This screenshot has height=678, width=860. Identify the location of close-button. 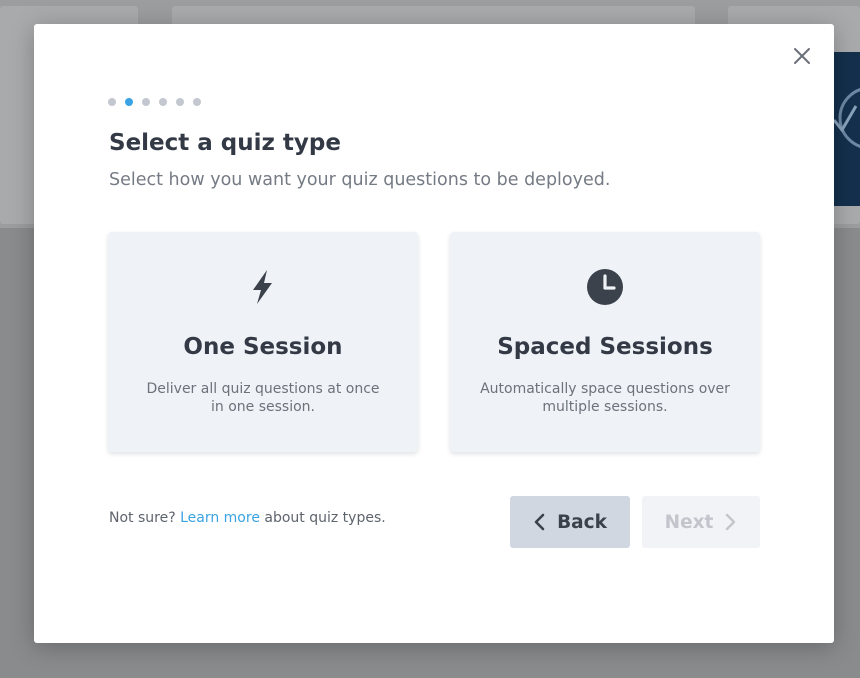
(802, 56).